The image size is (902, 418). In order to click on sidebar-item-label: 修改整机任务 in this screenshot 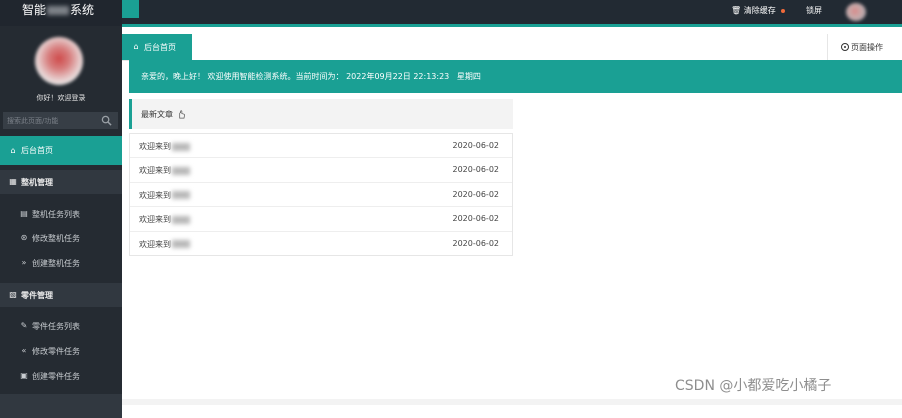, I will do `click(56, 238)`.